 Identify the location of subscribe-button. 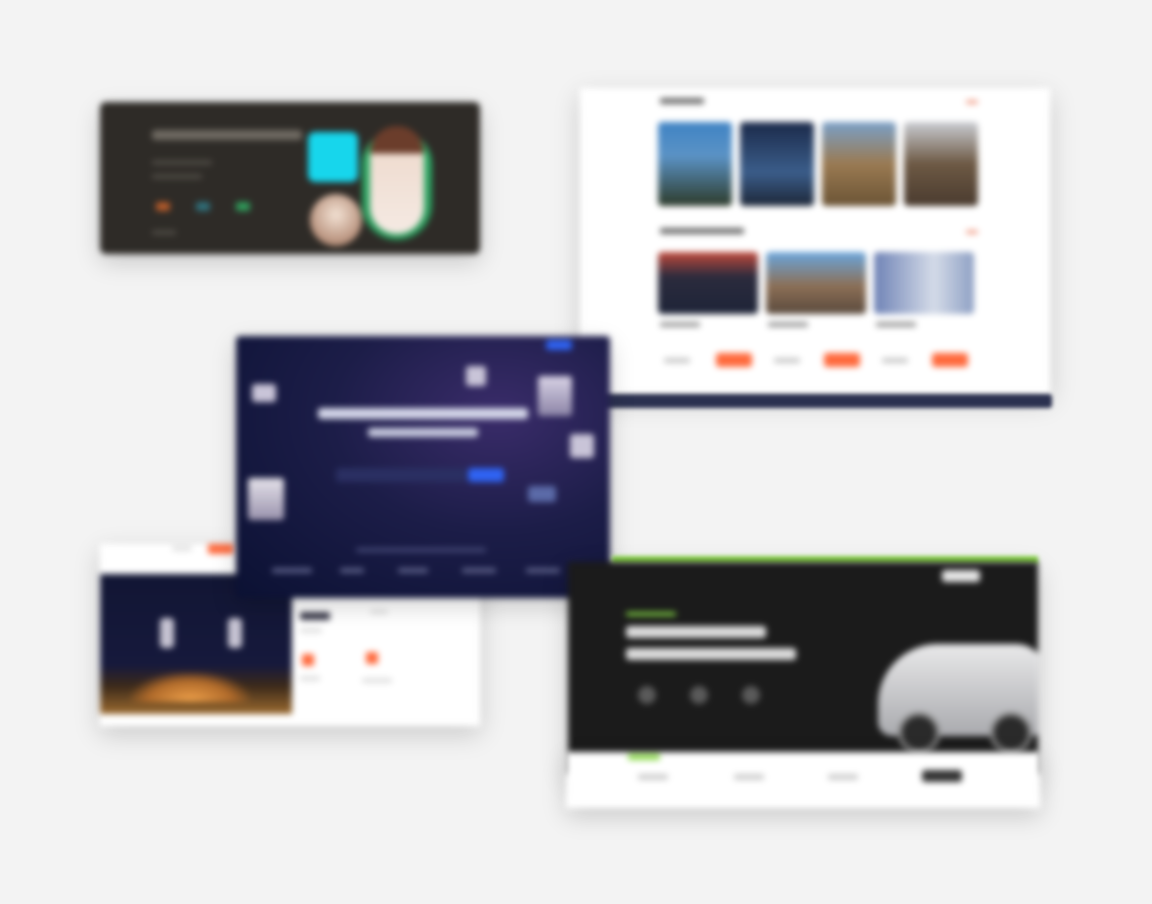
(486, 475).